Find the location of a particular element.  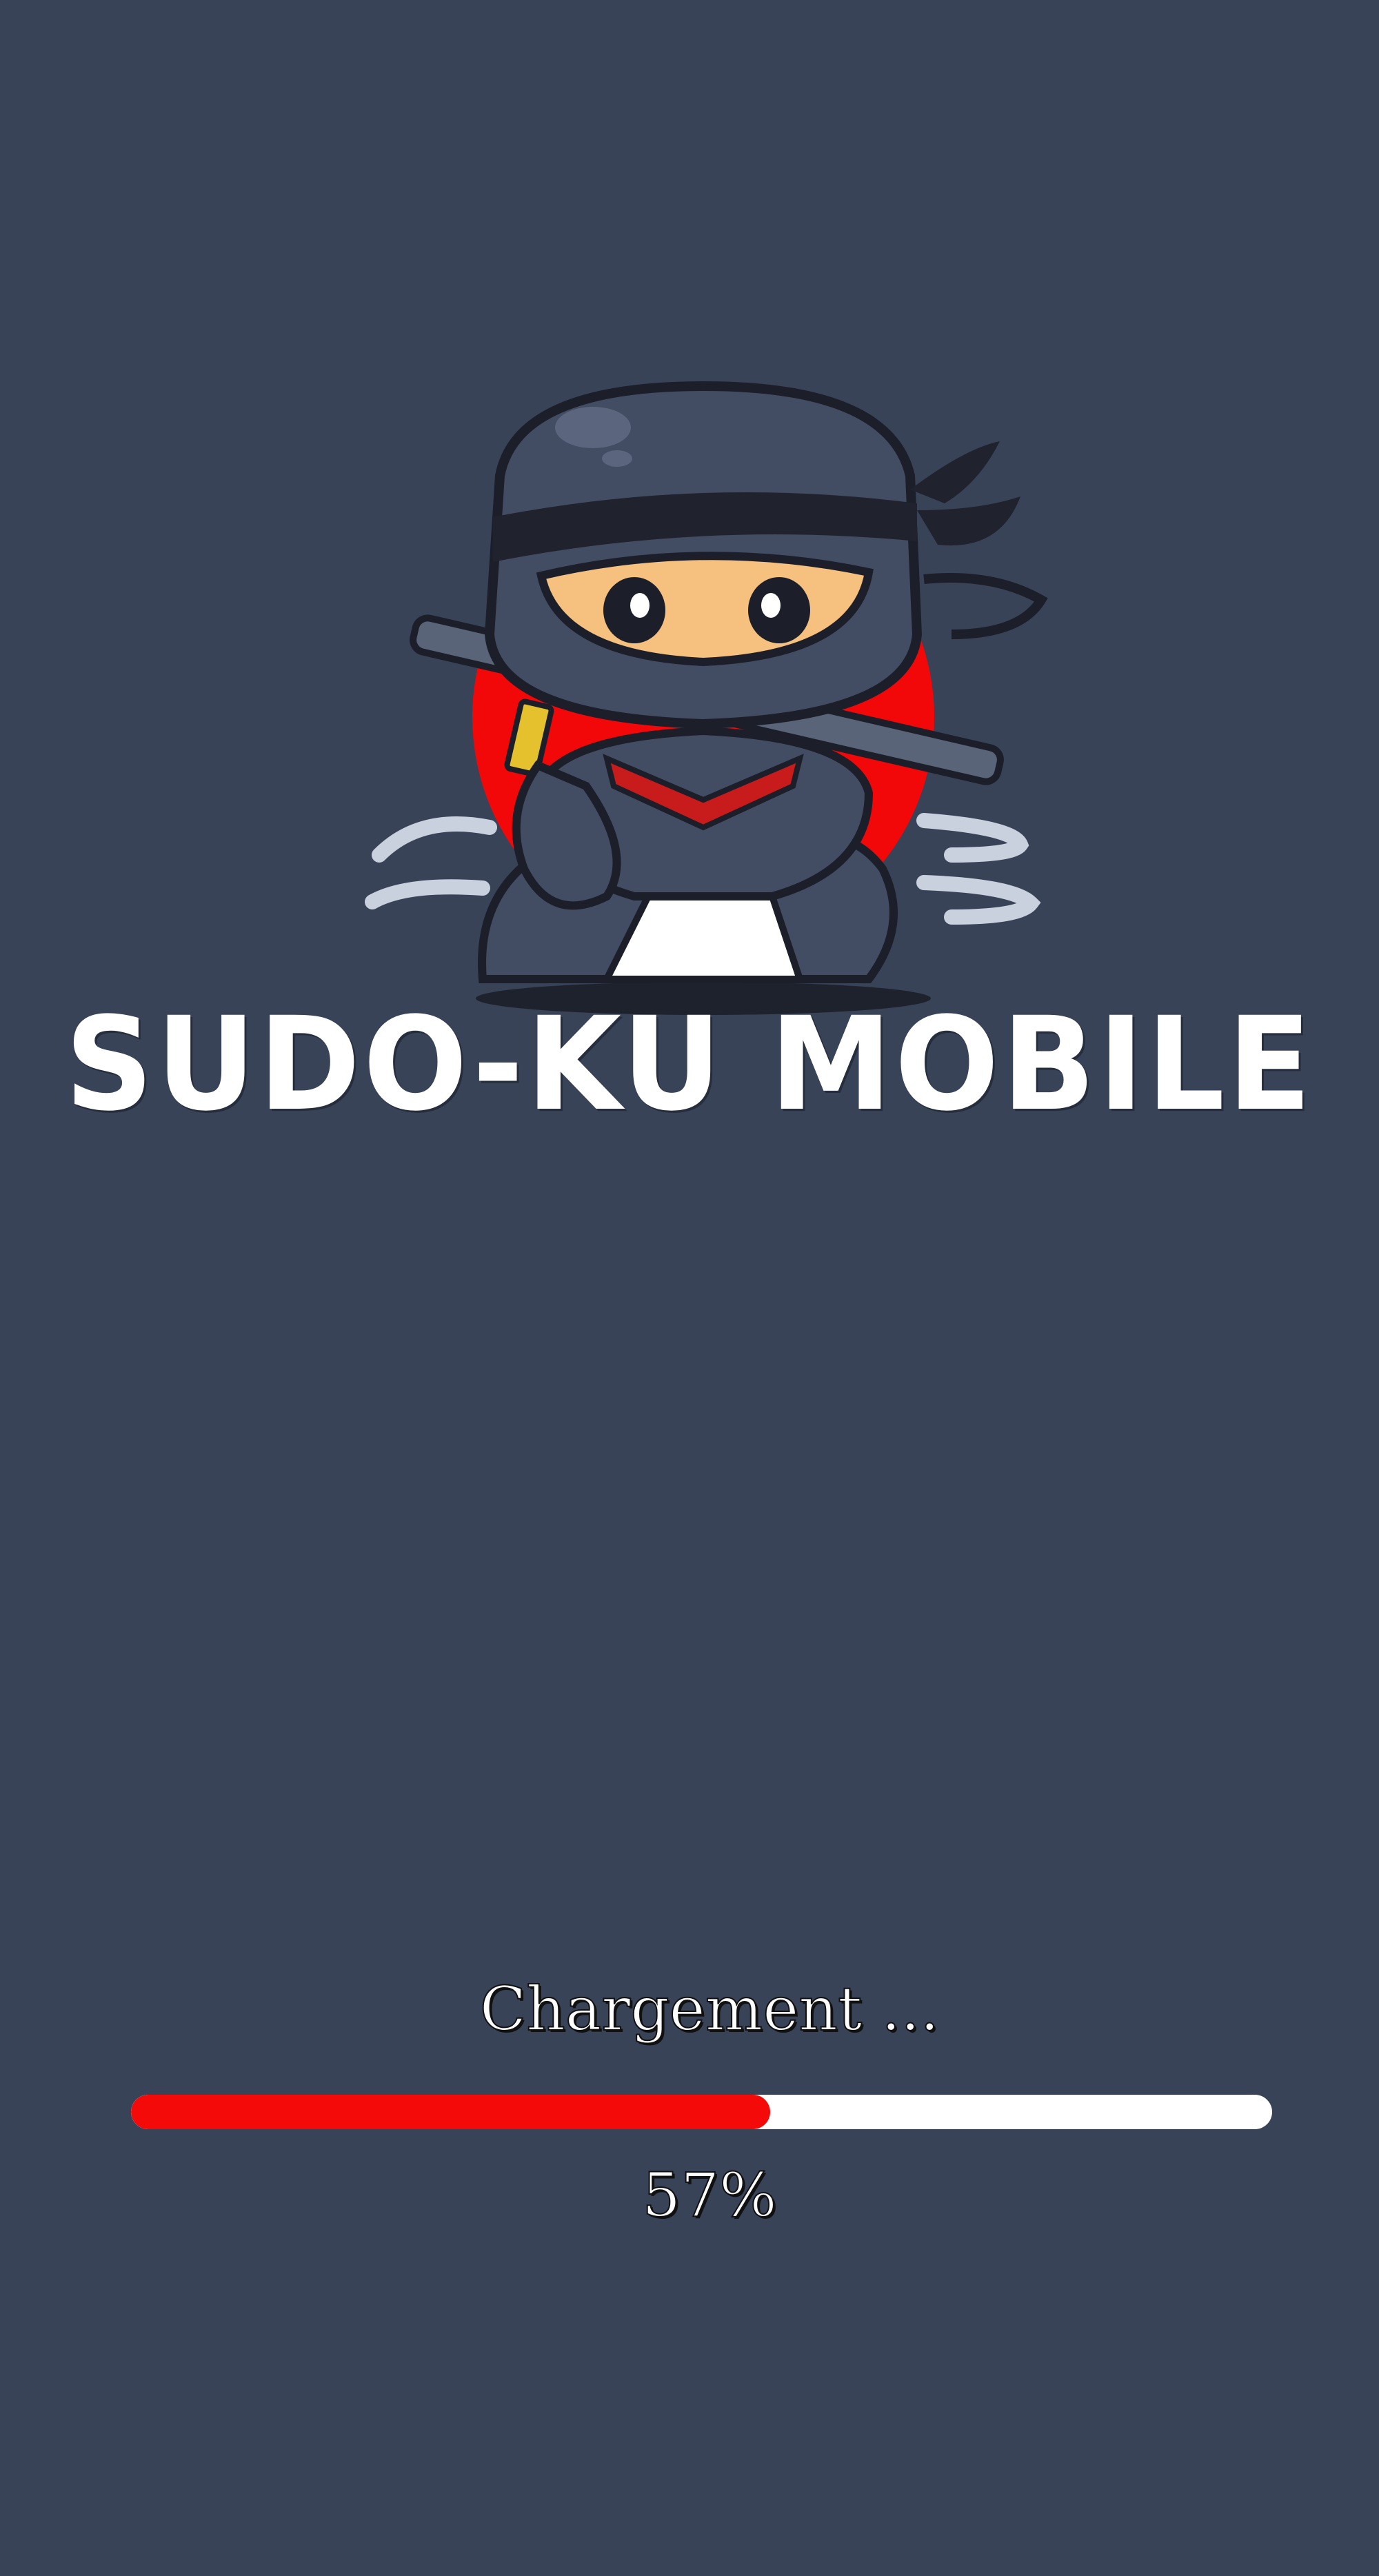

game-title: SUDO-KU MOBILE is located at coordinates (689, 1064).